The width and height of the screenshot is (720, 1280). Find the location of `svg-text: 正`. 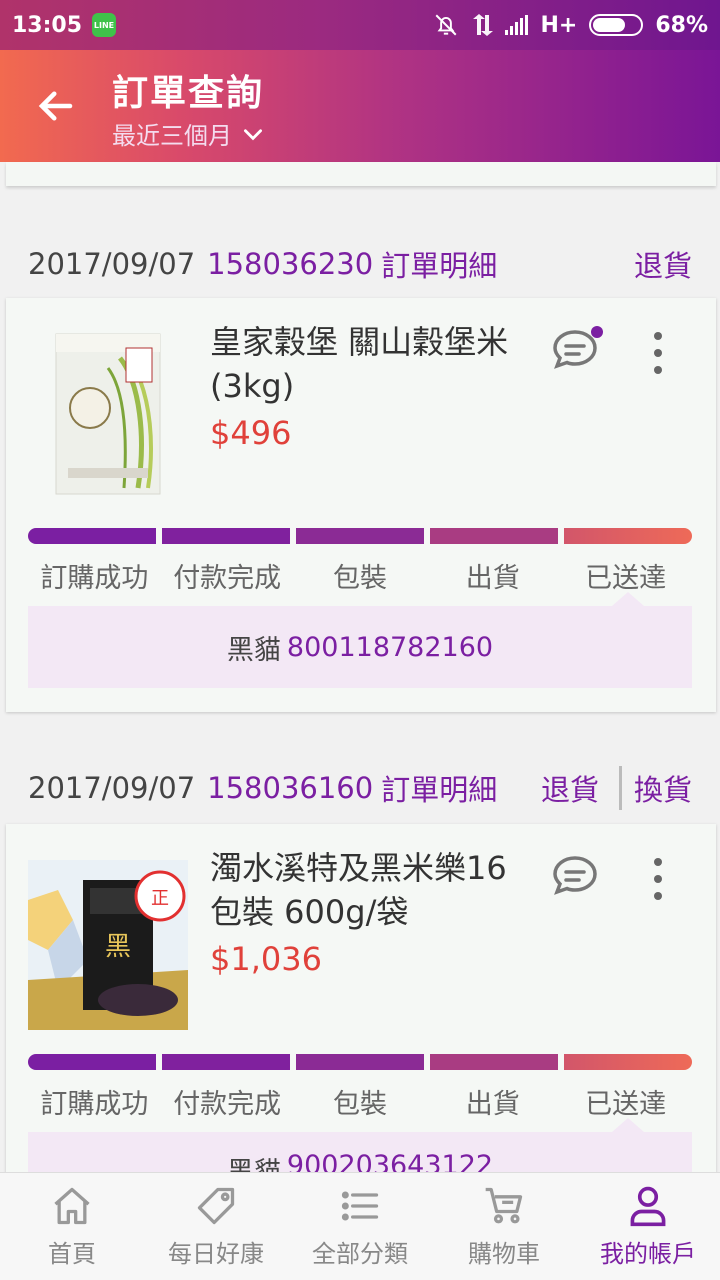

svg-text: 正 is located at coordinates (160, 898).